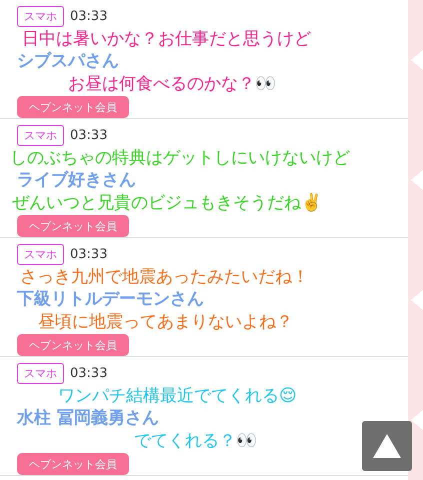 Image resolution: width=423 pixels, height=480 pixels. Describe the element at coordinates (110, 299) in the screenshot. I see `user-name: 下級リトルデーモンさん` at that location.